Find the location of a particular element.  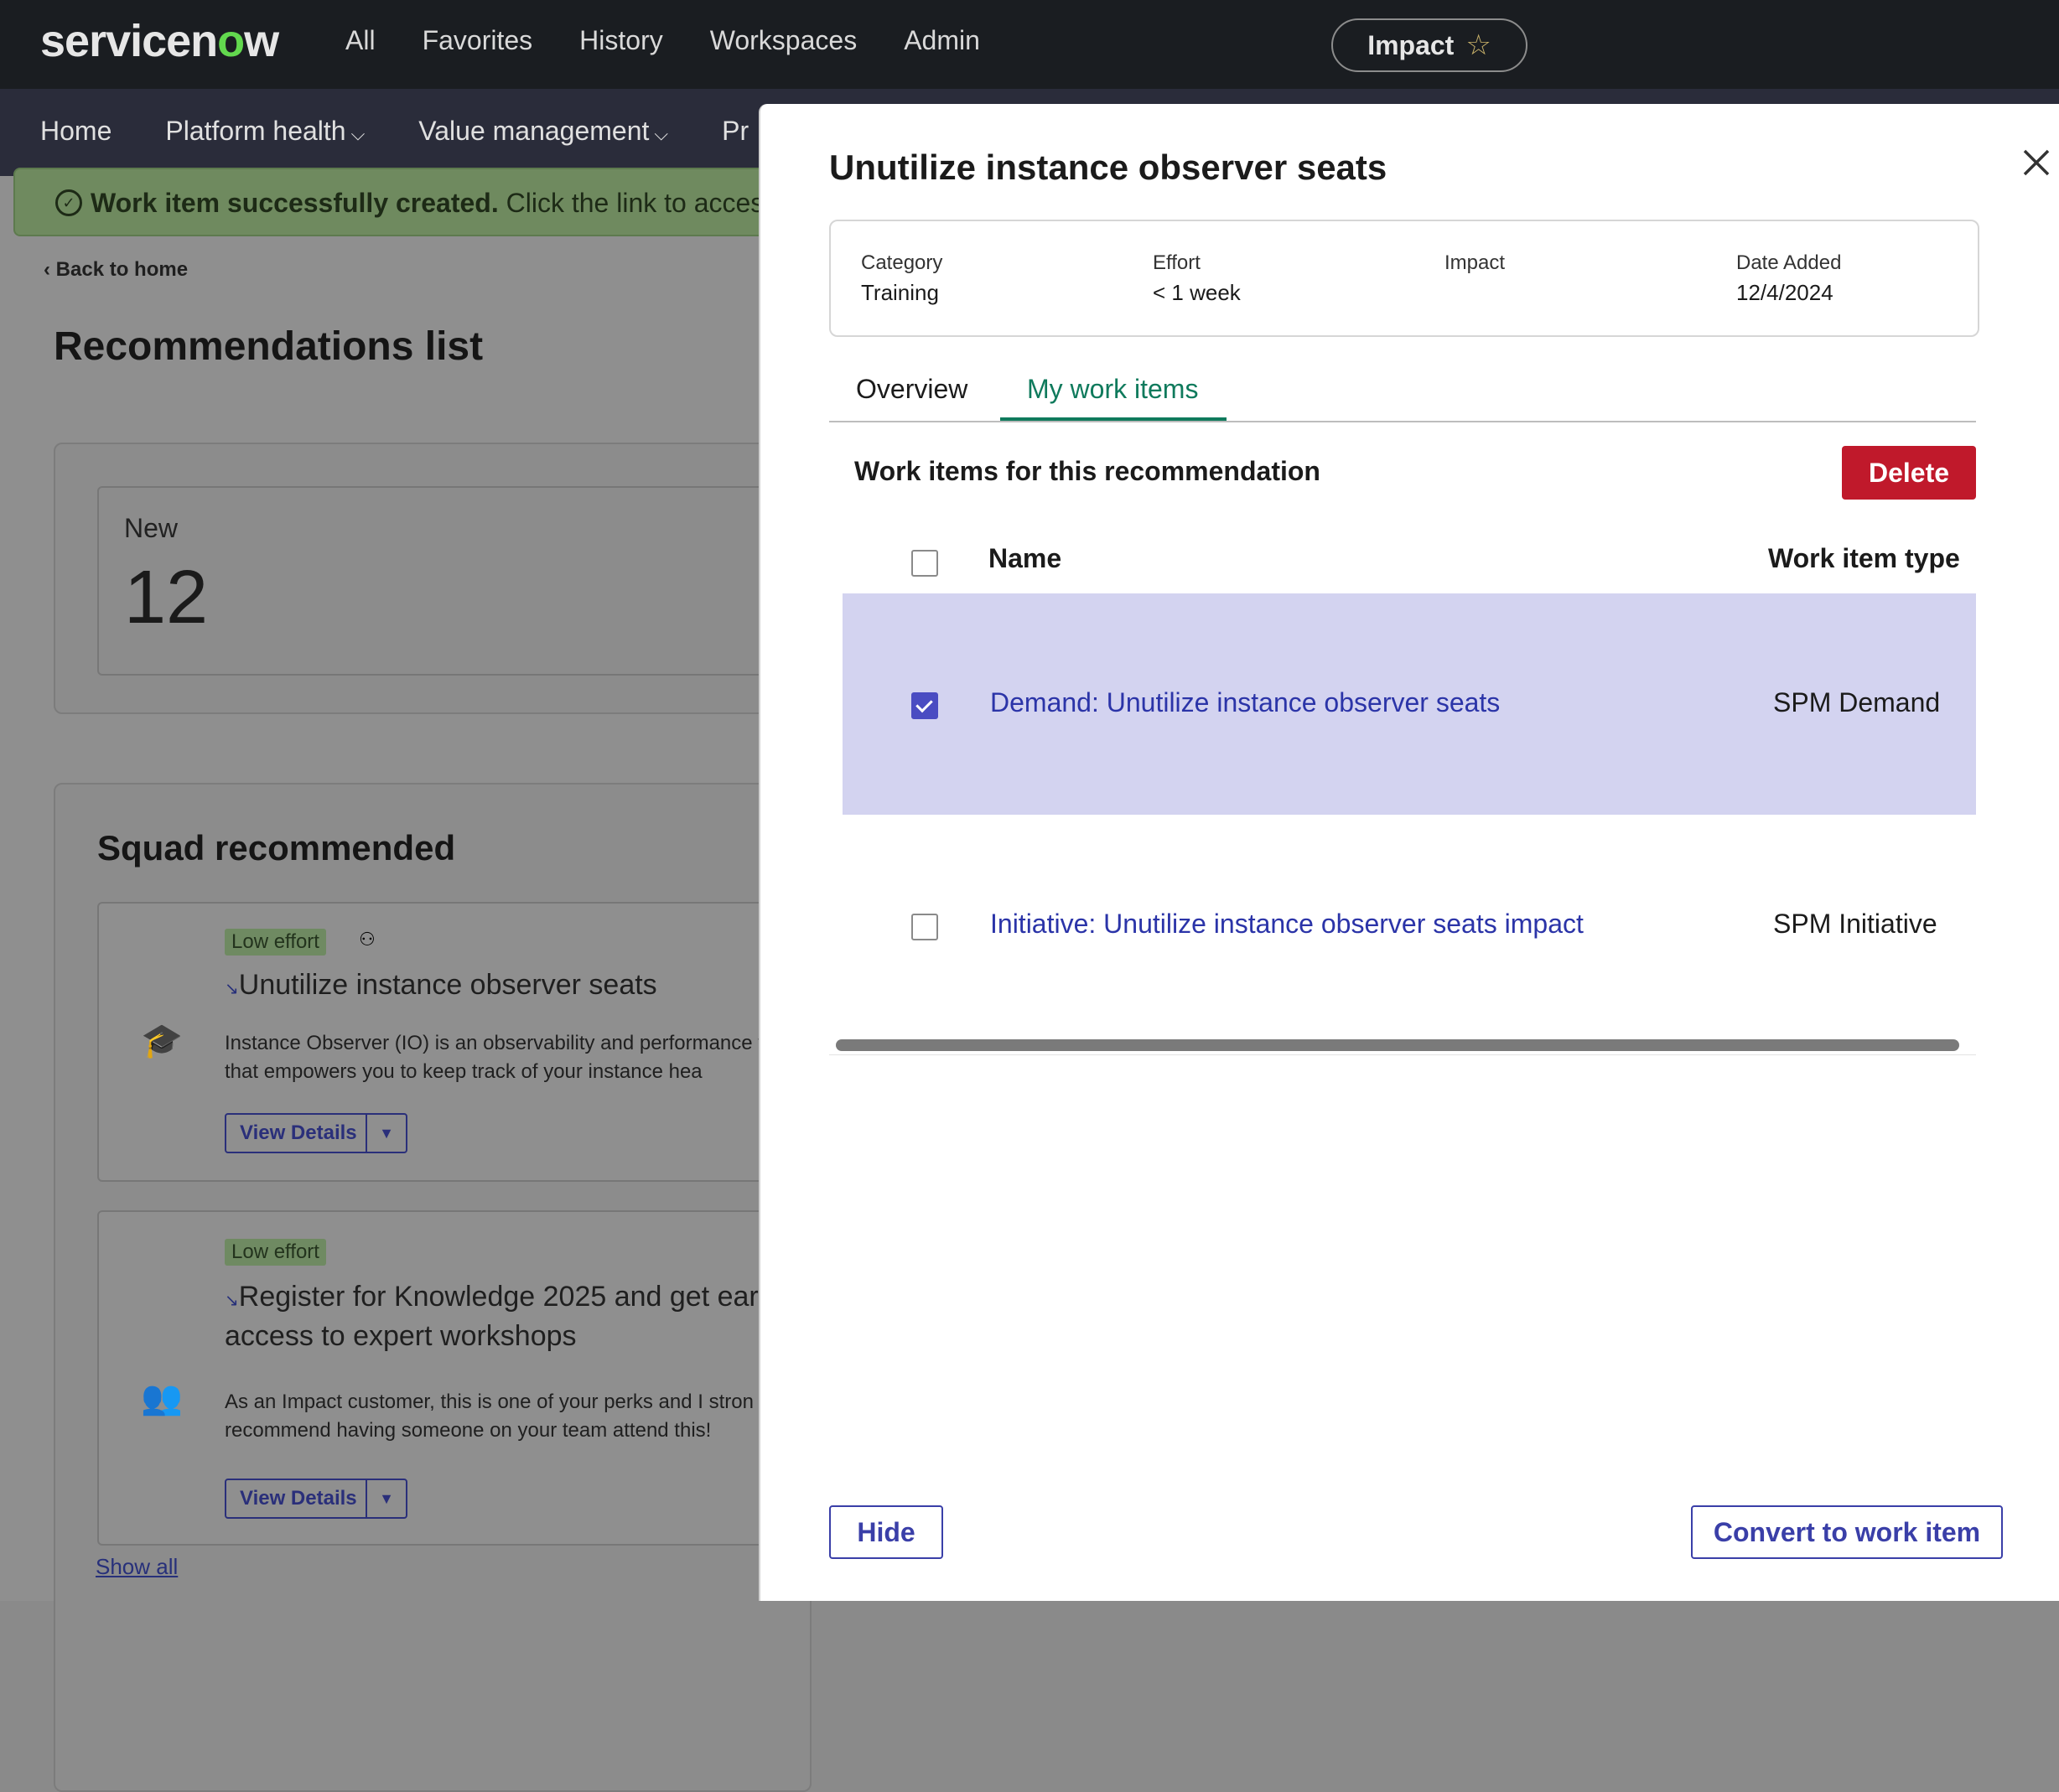

work-items-table-header: Name Work item type is located at coordinates (1409, 563).